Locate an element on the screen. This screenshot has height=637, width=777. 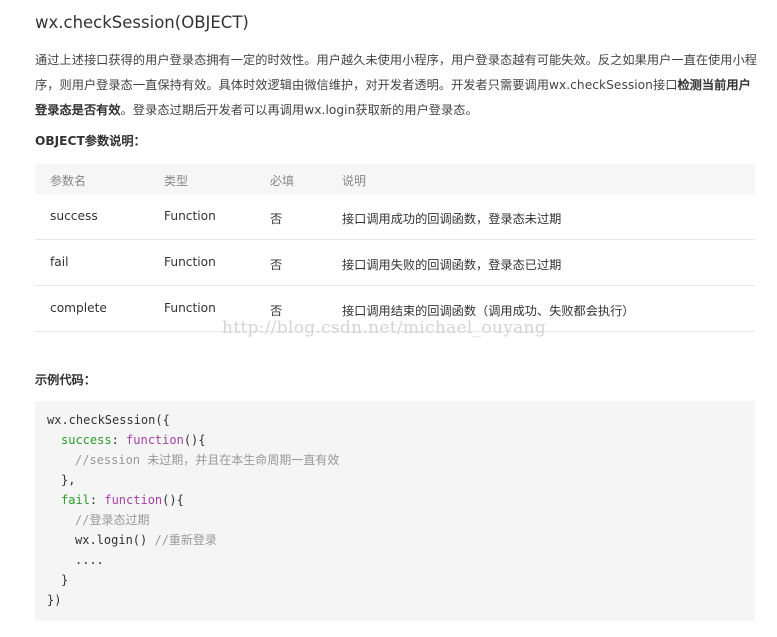
code-line-6: //登录态过期 is located at coordinates (112, 520).